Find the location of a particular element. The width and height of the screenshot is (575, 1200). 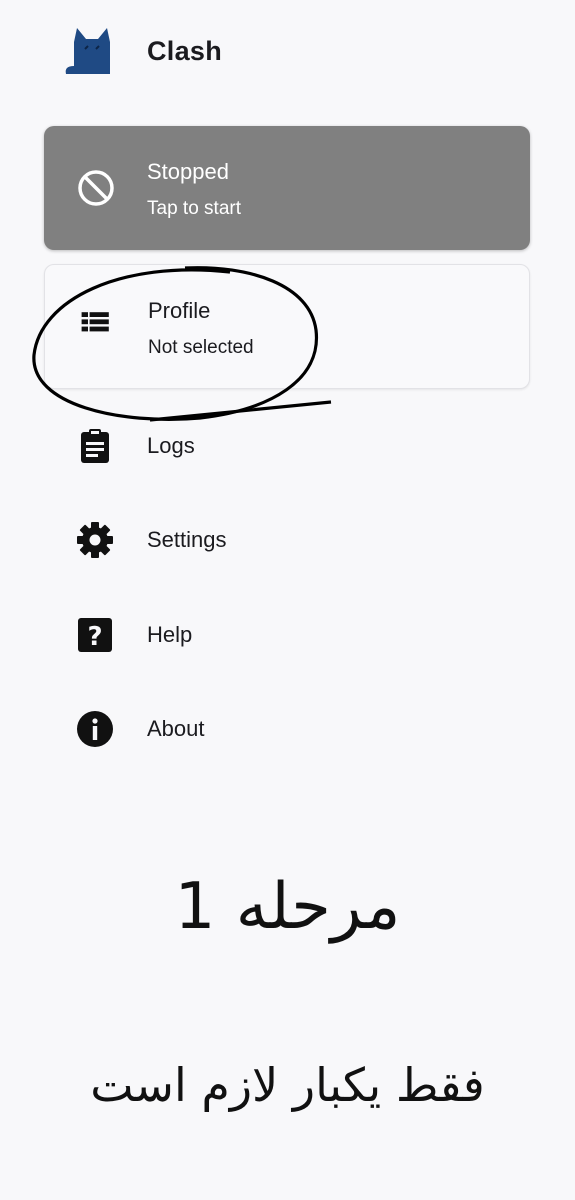

block-icon is located at coordinates (96, 188).